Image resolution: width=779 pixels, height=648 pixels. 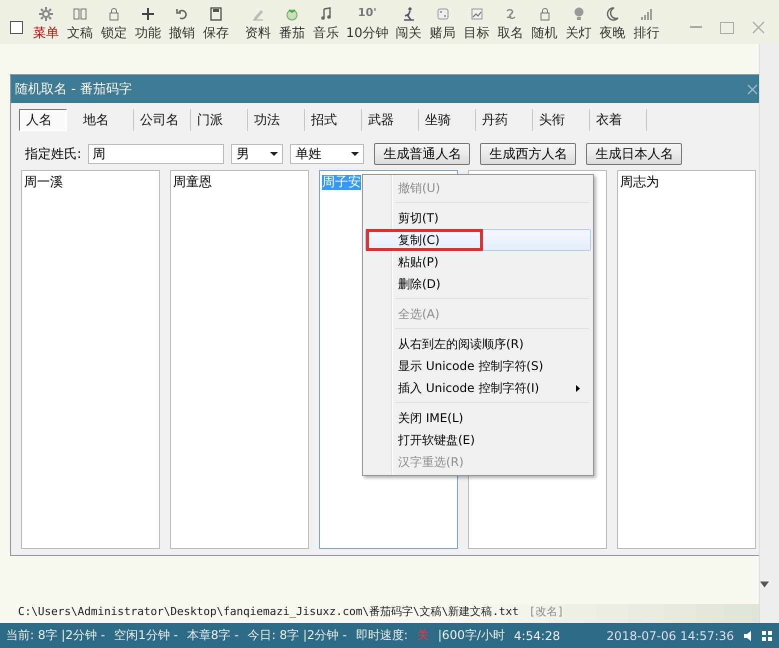 I want to click on name-text: 周志为, so click(x=639, y=182).